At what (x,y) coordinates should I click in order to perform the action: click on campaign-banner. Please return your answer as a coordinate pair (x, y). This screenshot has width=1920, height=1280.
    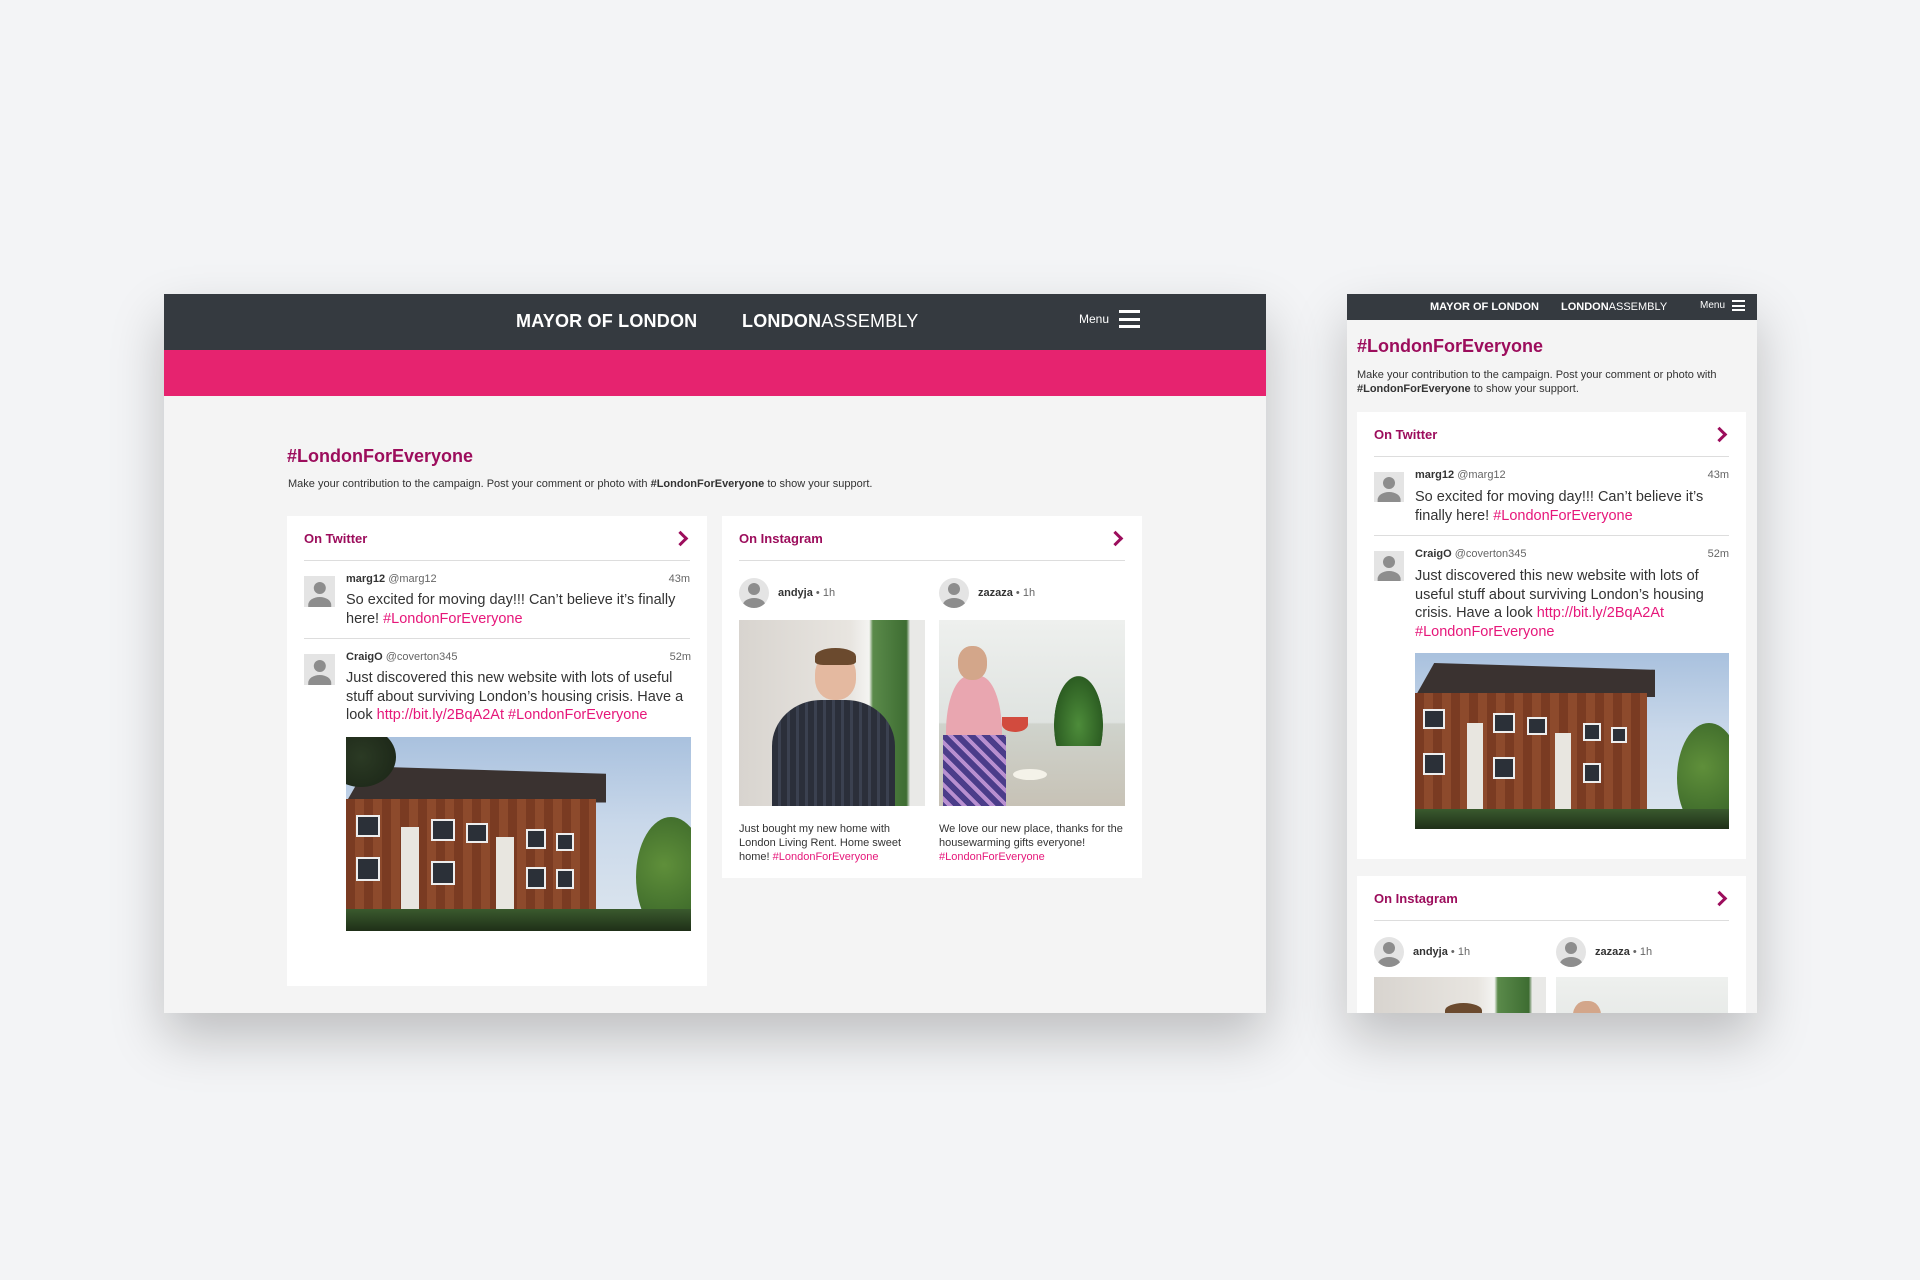
    Looking at the image, I should click on (715, 373).